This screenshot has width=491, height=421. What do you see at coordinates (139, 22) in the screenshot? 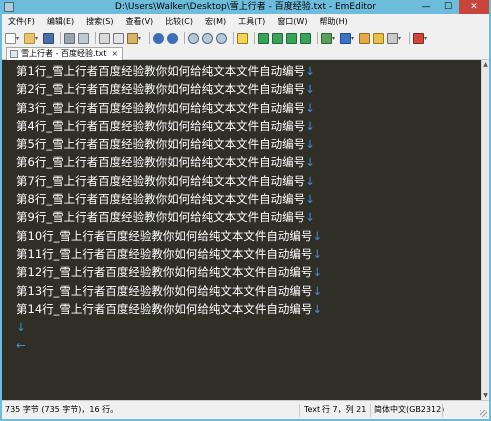
I see `menu-view: 查看(V)` at bounding box center [139, 22].